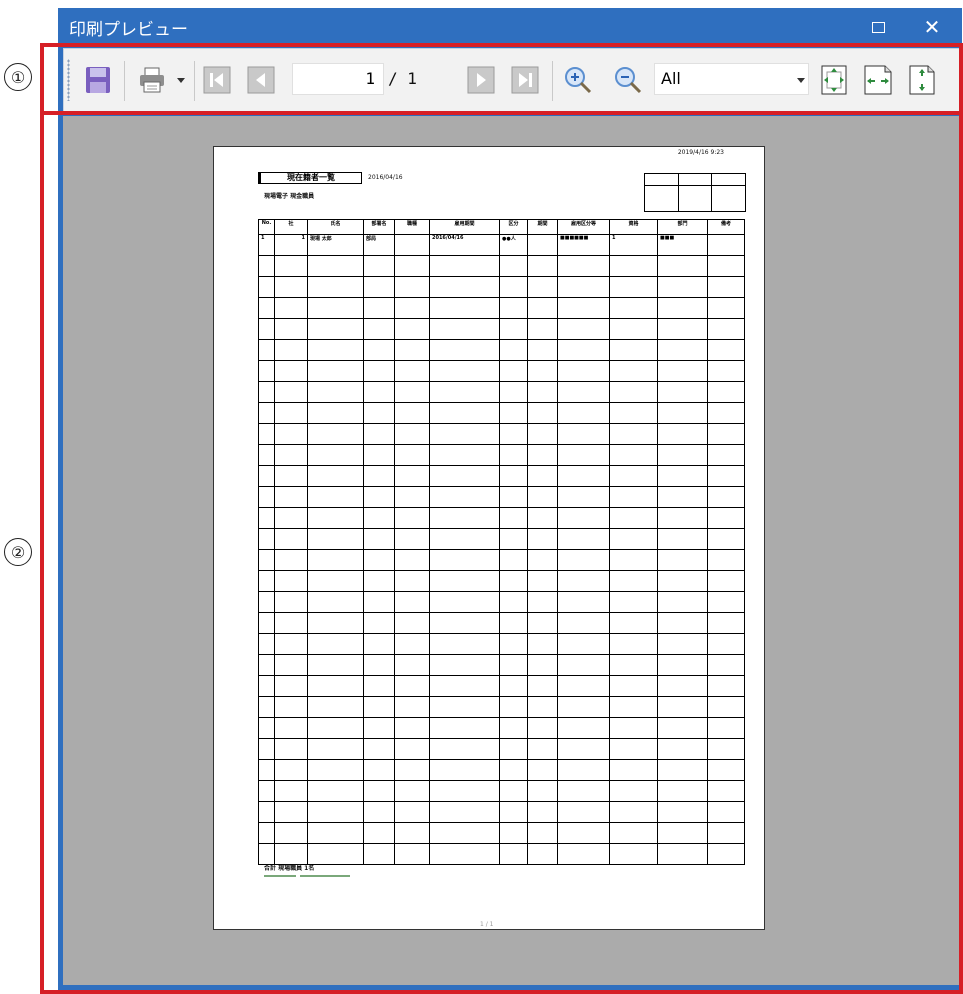 Image resolution: width=963 pixels, height=994 pixels. Describe the element at coordinates (878, 27) in the screenshot. I see `maximize-button` at that location.